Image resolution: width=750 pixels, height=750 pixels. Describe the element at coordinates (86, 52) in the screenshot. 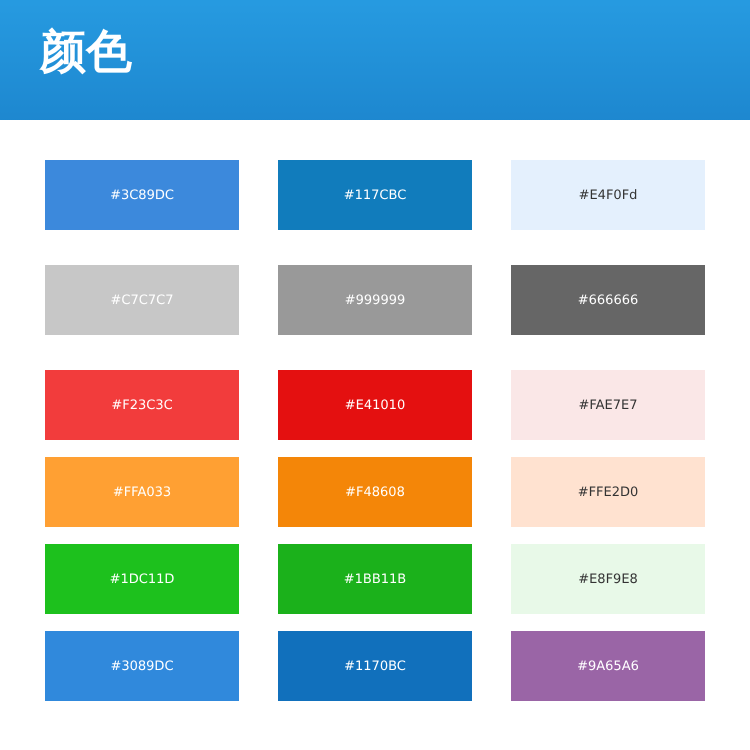

I see `page-title: 颜色` at that location.